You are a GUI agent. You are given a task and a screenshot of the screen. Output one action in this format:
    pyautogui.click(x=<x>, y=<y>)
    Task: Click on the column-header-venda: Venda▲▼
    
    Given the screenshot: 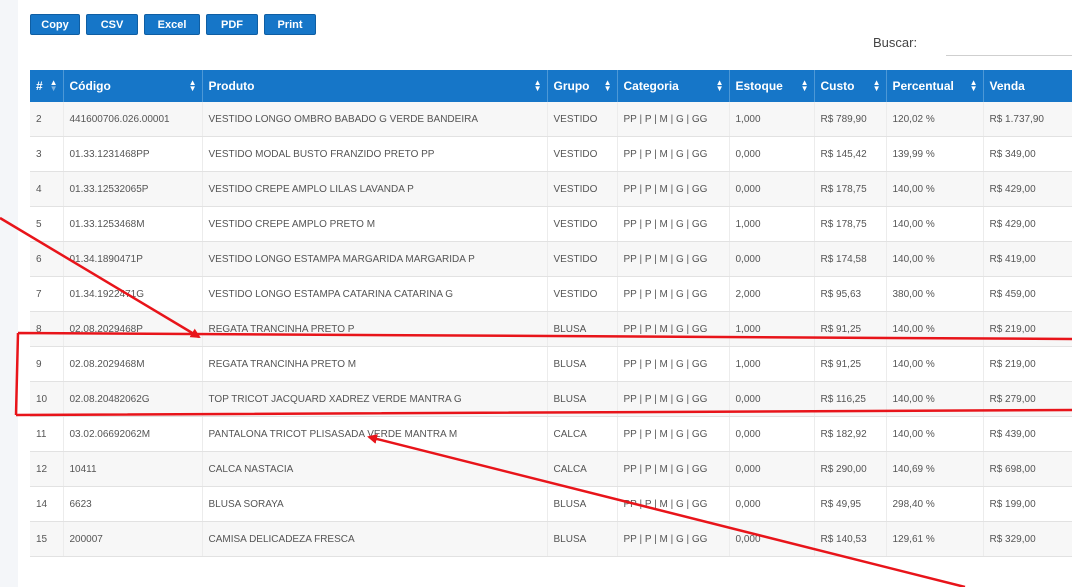 What is the action you would take?
    pyautogui.click(x=1027, y=86)
    